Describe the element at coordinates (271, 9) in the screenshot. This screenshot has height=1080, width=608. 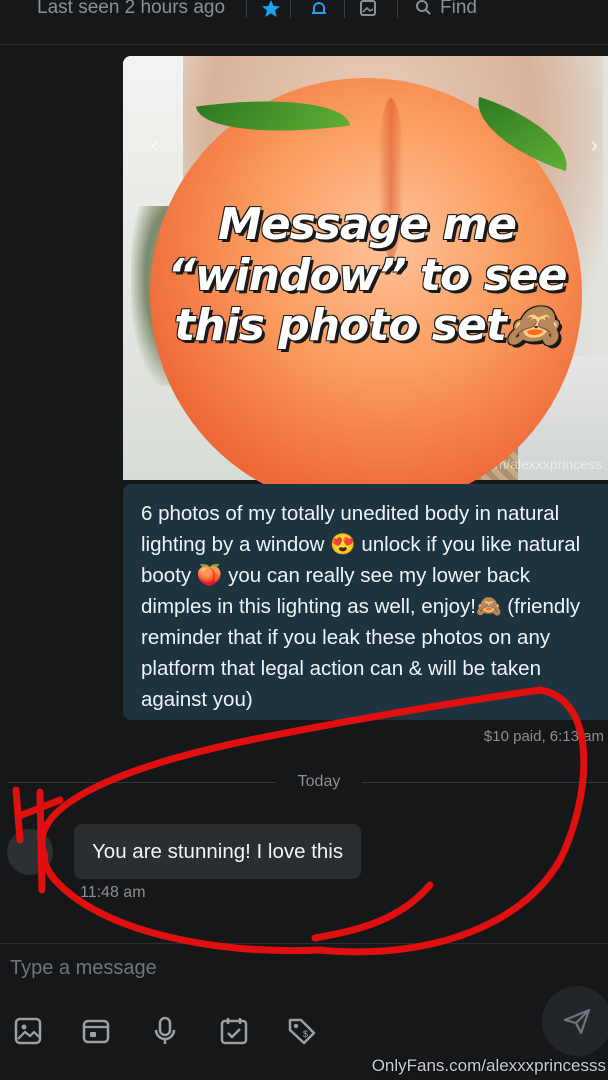
I see `star-icon` at that location.